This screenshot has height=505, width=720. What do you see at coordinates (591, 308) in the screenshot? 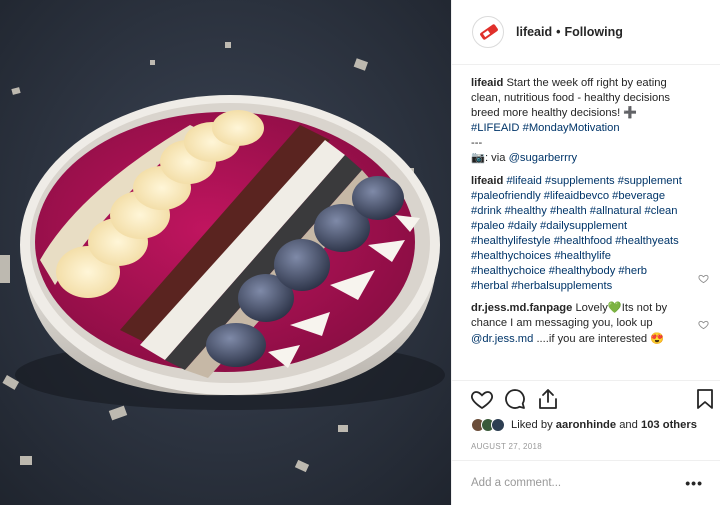
I see `comment-text: Lovely` at bounding box center [591, 308].